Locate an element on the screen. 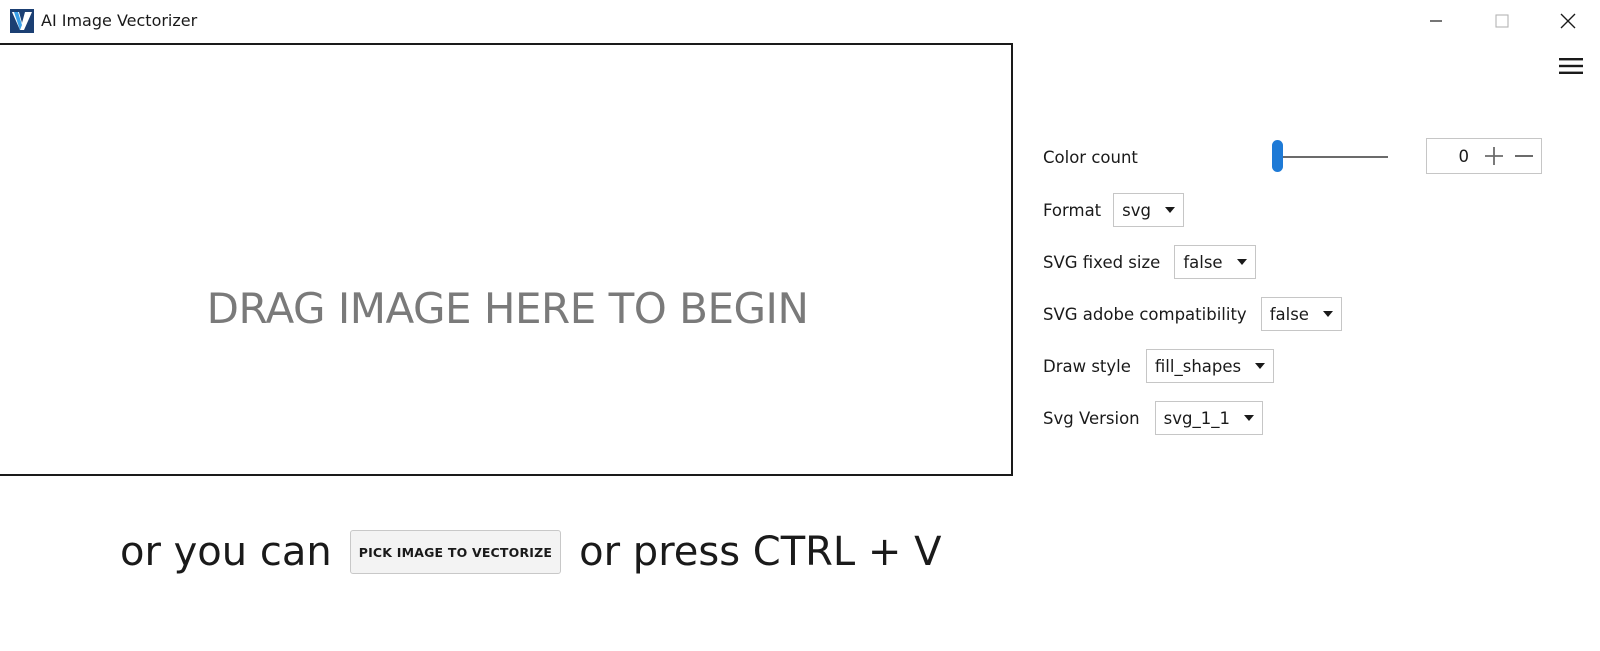 This screenshot has width=1600, height=651. setting-svg-adobe-compatibility: SVG adobe compatibility false is located at coordinates (1192, 314).